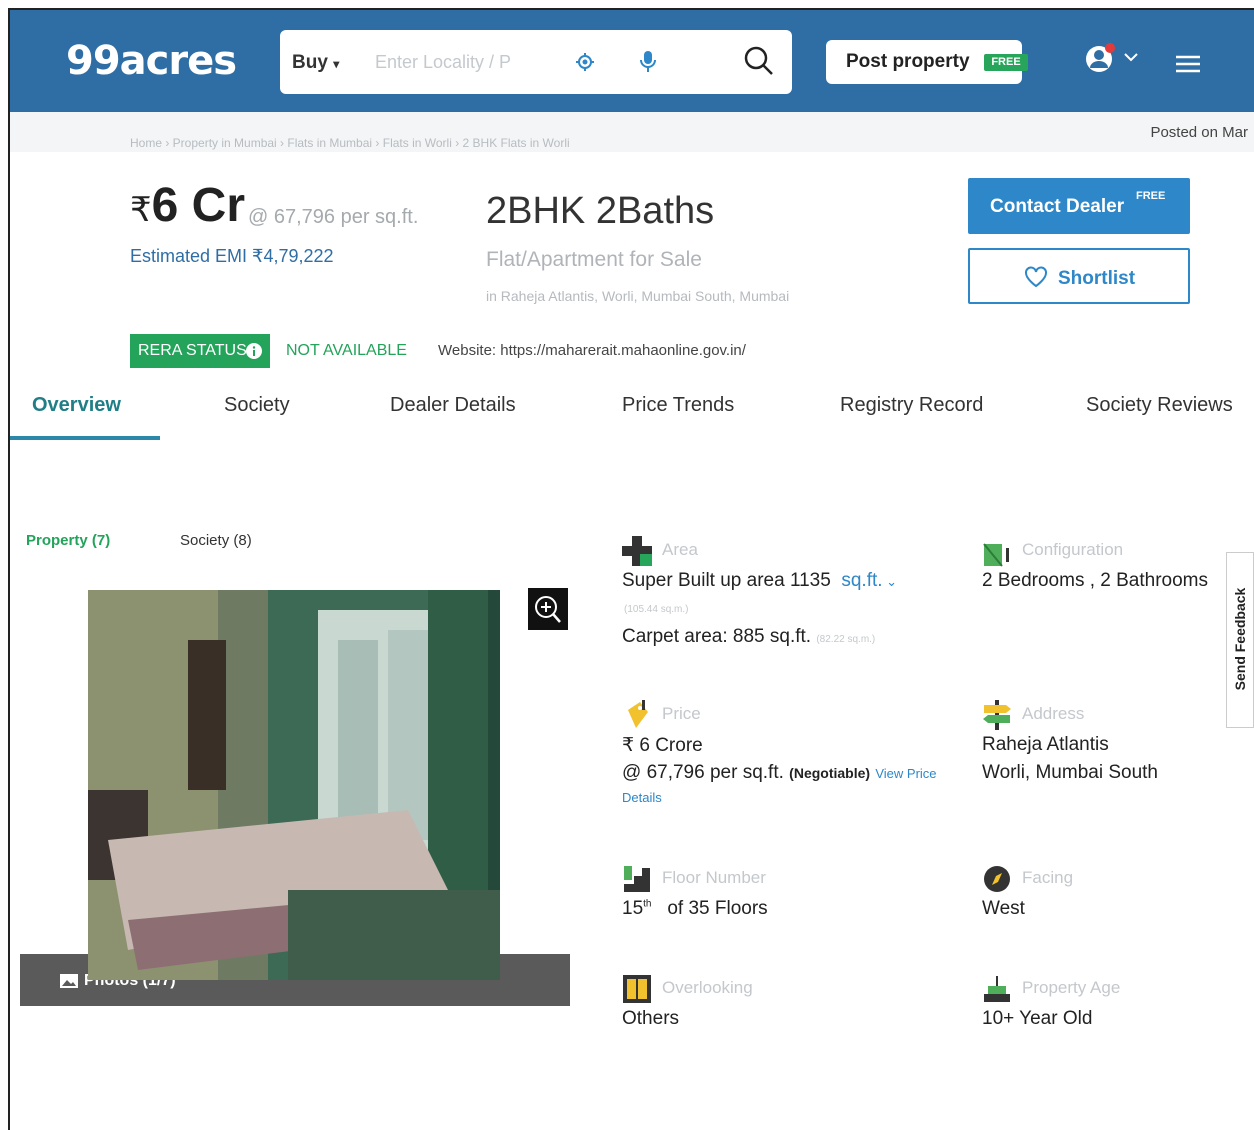  Describe the element at coordinates (346, 350) in the screenshot. I see `rera-status-value: NOT AVAILABLE` at that location.